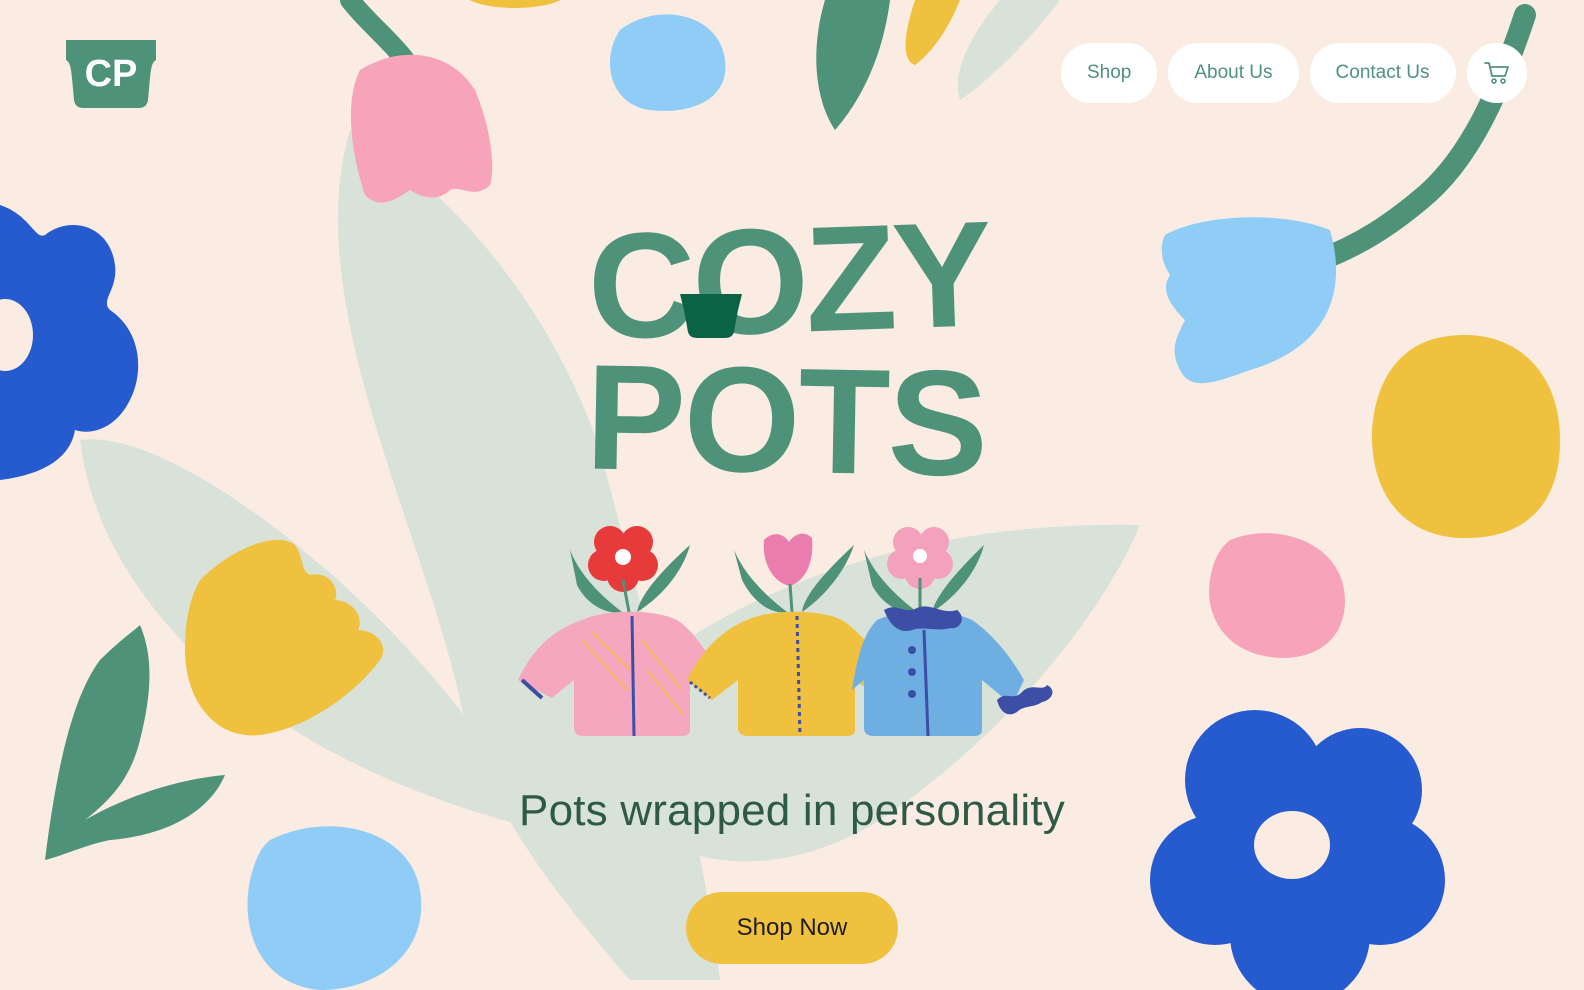 The image size is (1584, 990). I want to click on stem, so click(377, 35).